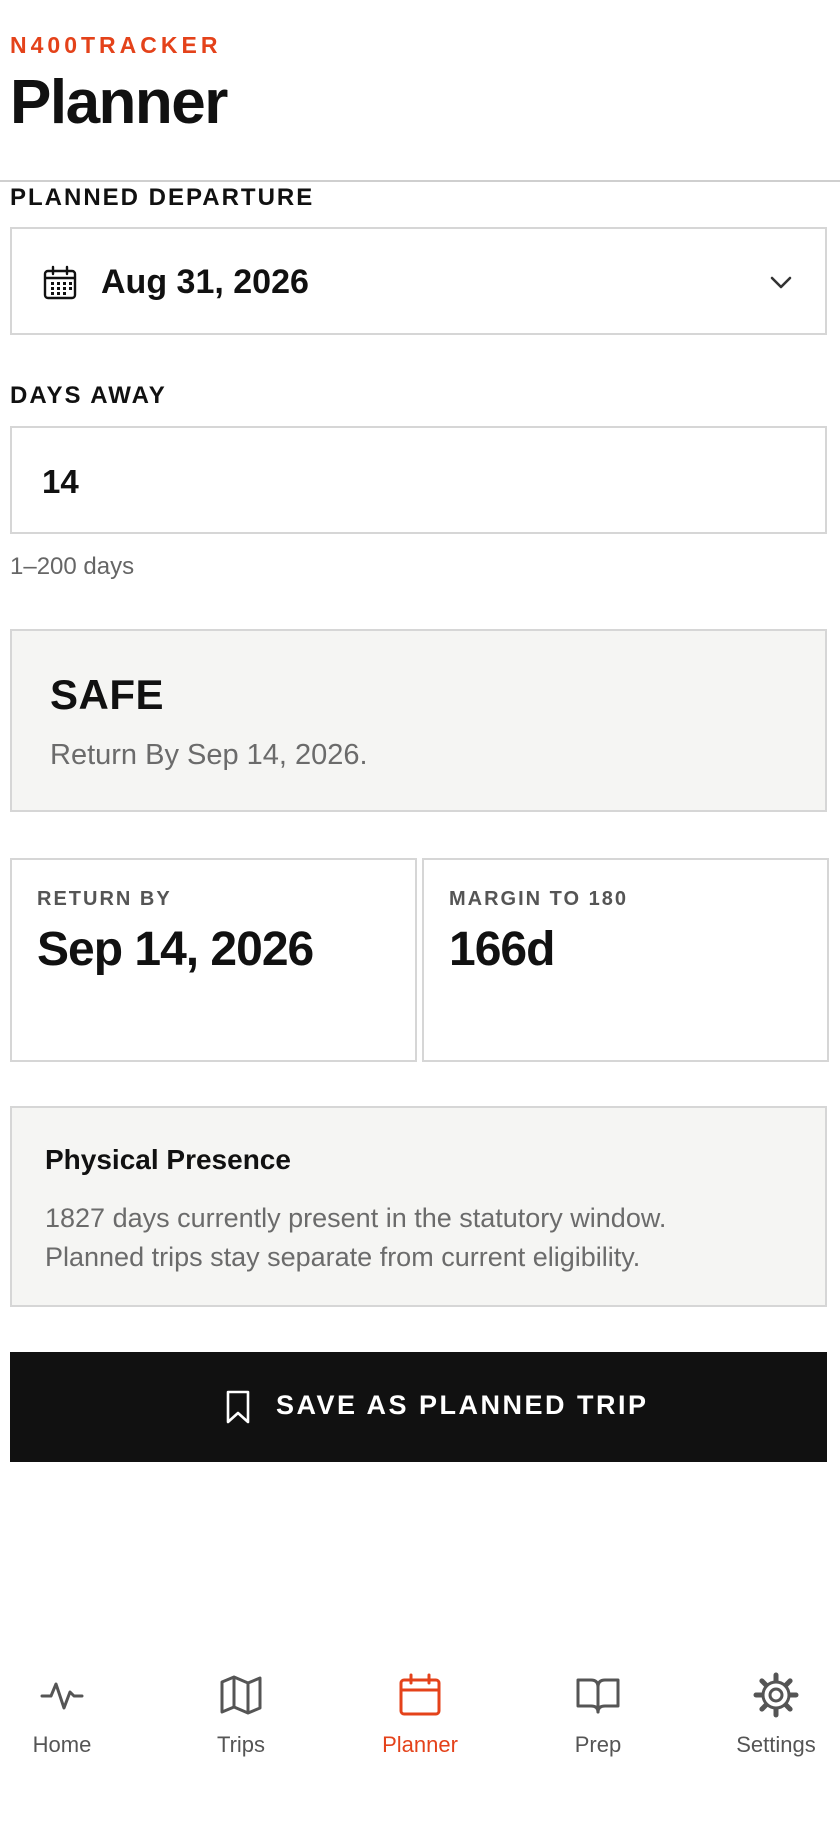  Describe the element at coordinates (241, 1744) in the screenshot. I see `nav-label-trips: Trips` at that location.